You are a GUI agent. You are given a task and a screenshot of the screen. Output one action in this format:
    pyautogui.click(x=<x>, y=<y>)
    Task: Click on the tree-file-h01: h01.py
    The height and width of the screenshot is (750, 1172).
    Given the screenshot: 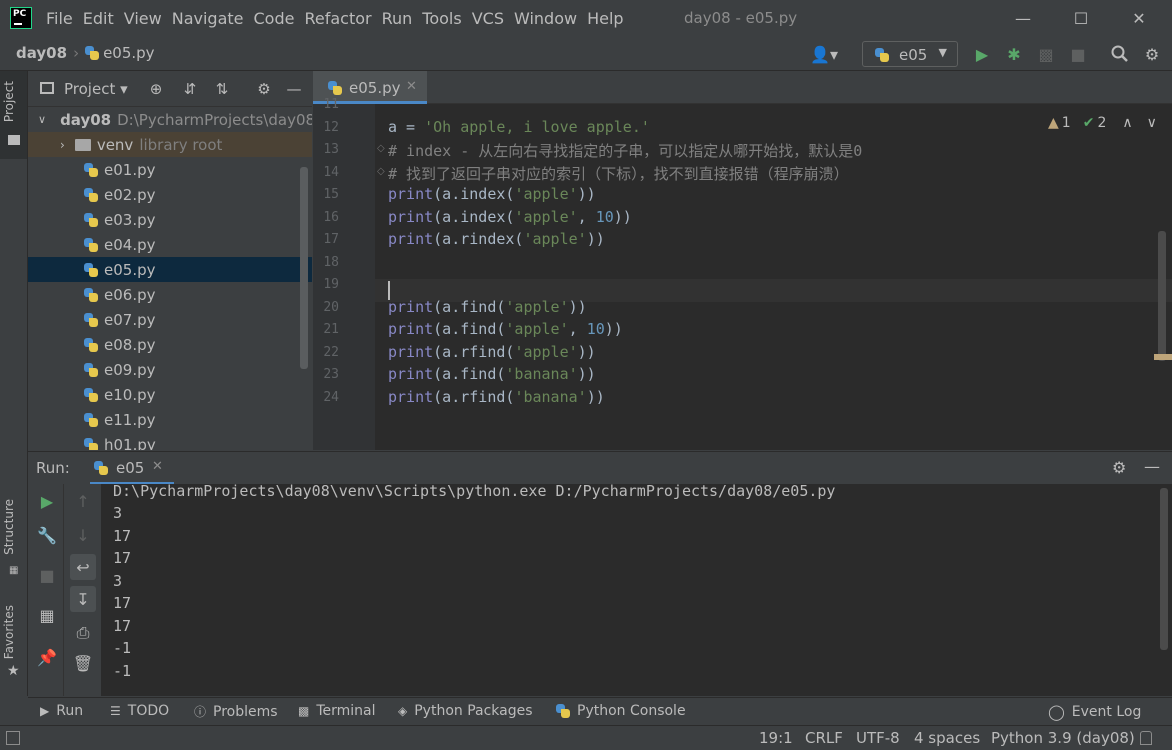 What is the action you would take?
    pyautogui.click(x=170, y=441)
    